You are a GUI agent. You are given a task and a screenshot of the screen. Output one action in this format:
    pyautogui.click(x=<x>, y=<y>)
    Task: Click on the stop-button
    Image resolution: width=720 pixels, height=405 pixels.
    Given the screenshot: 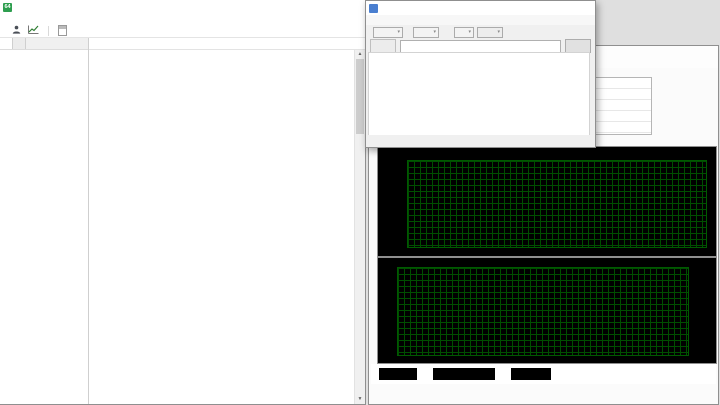 What is the action you would take?
    pyautogui.click(x=578, y=46)
    